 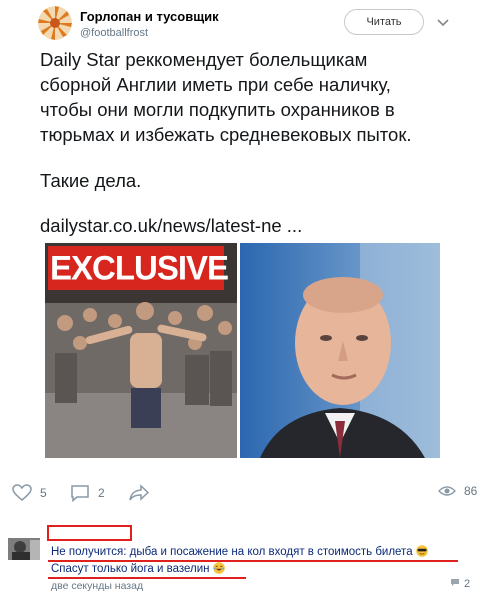 I want to click on tweet-line: тюрьмах и избежать средневековых пыток., so click(x=226, y=134).